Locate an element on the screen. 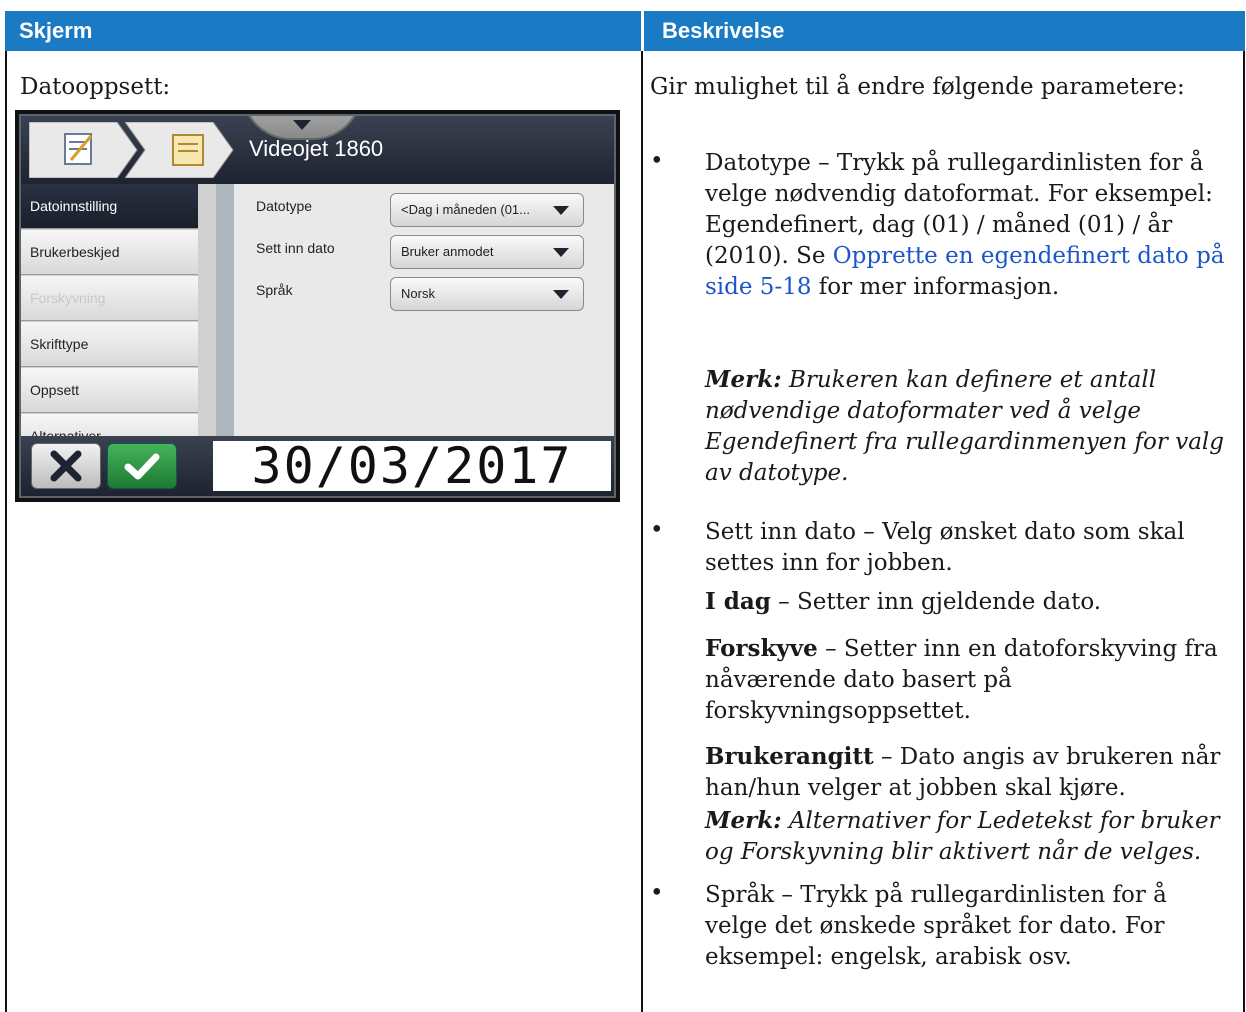  sprak-value: Norsk is located at coordinates (418, 293).